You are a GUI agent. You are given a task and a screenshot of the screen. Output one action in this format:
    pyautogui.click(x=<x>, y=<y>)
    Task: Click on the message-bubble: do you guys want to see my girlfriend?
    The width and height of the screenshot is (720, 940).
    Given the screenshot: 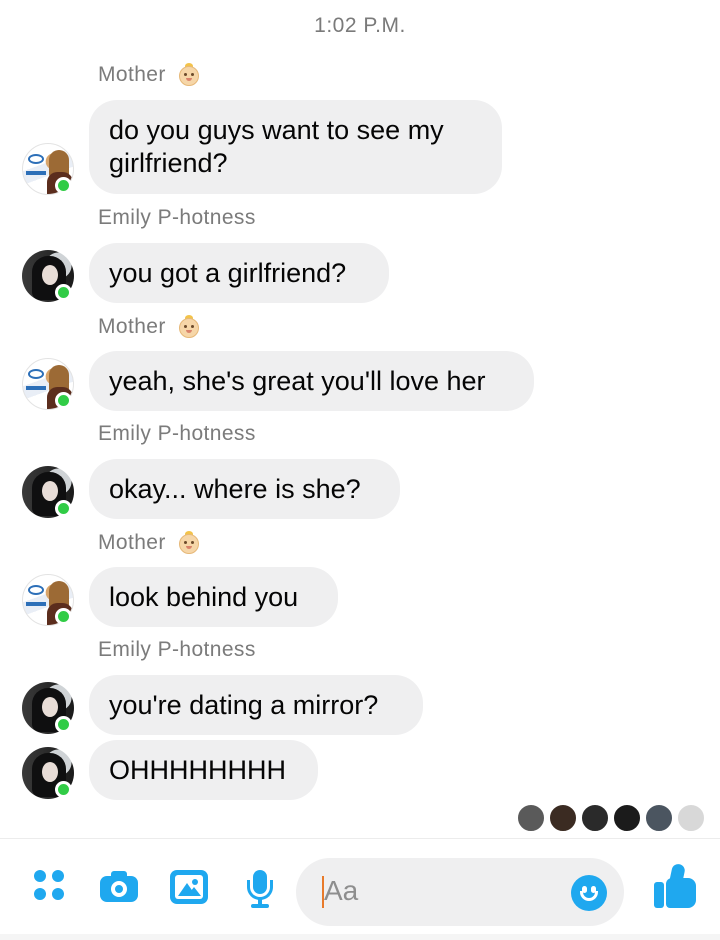 What is the action you would take?
    pyautogui.click(x=295, y=147)
    